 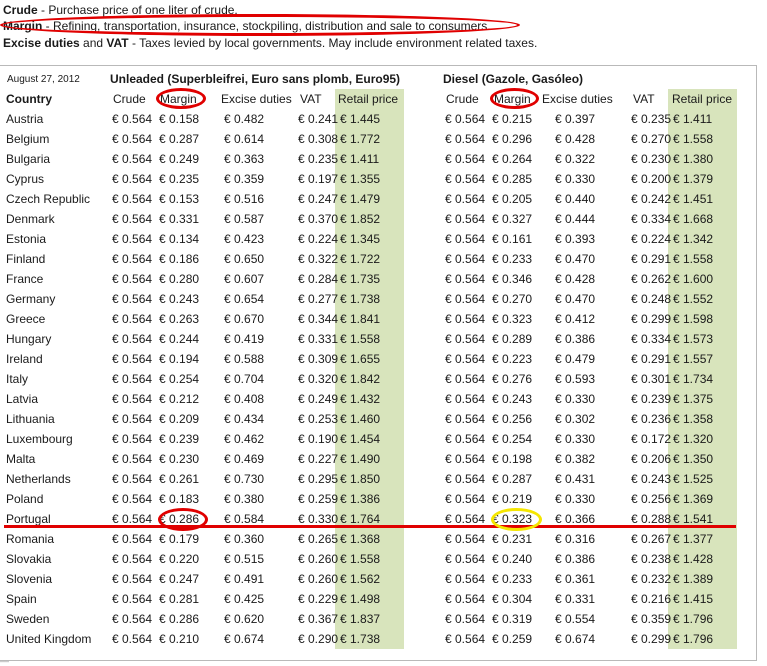 What do you see at coordinates (29, 559) in the screenshot?
I see `country-cell: Slovakia` at bounding box center [29, 559].